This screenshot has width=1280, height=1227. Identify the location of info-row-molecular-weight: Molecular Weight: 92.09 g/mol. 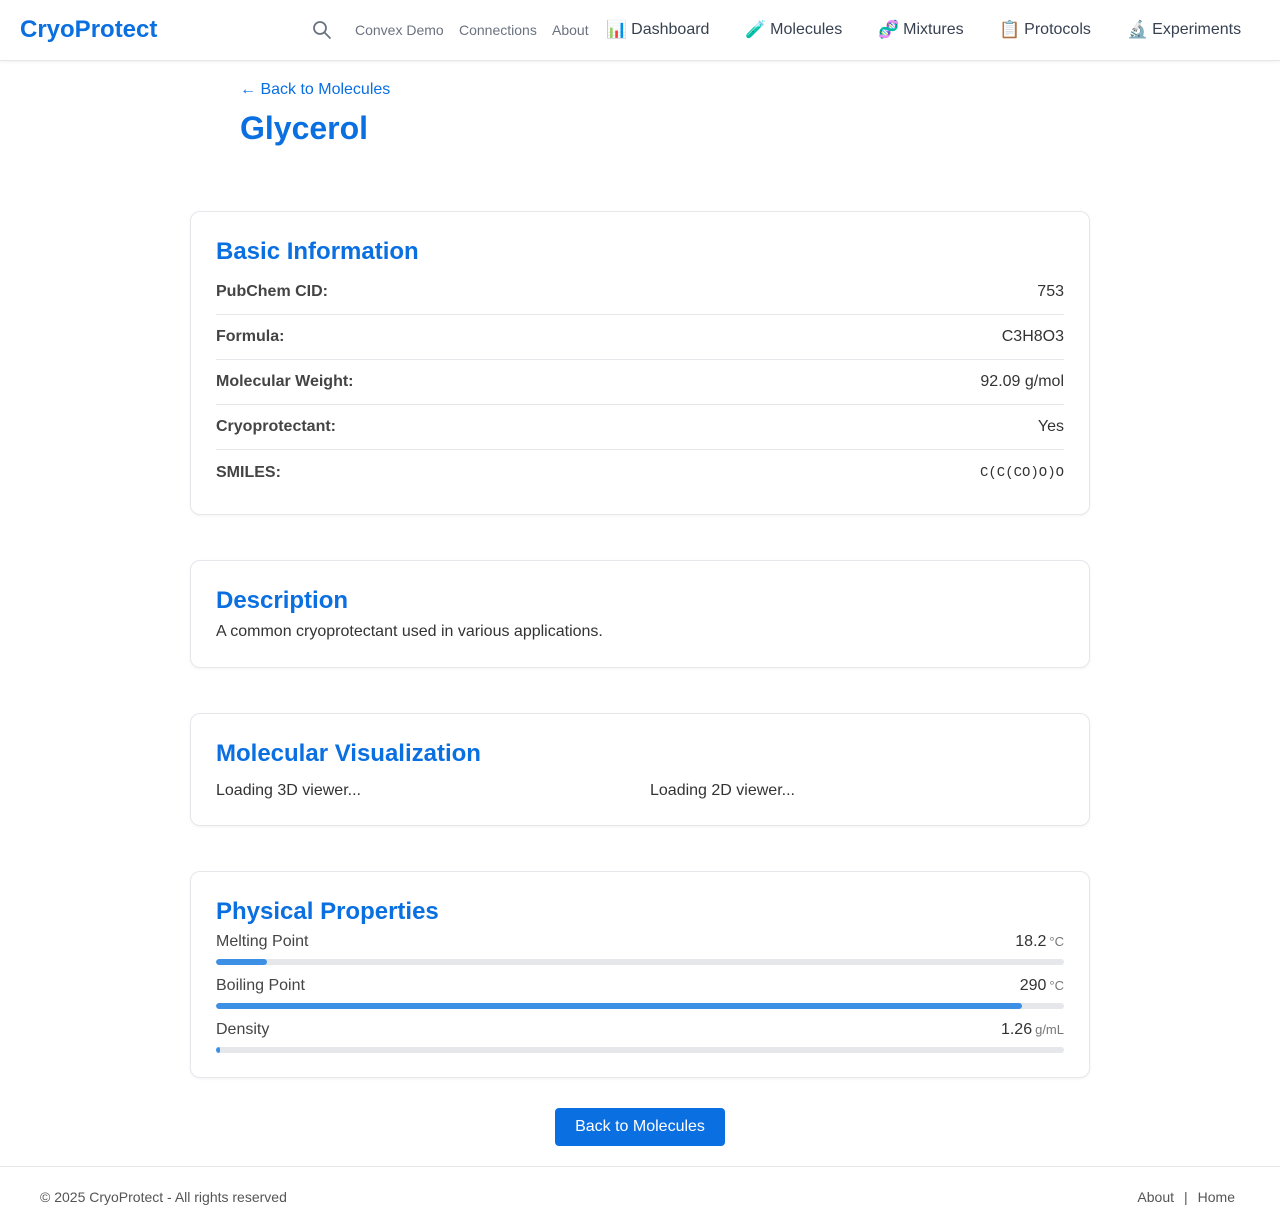
(640, 382).